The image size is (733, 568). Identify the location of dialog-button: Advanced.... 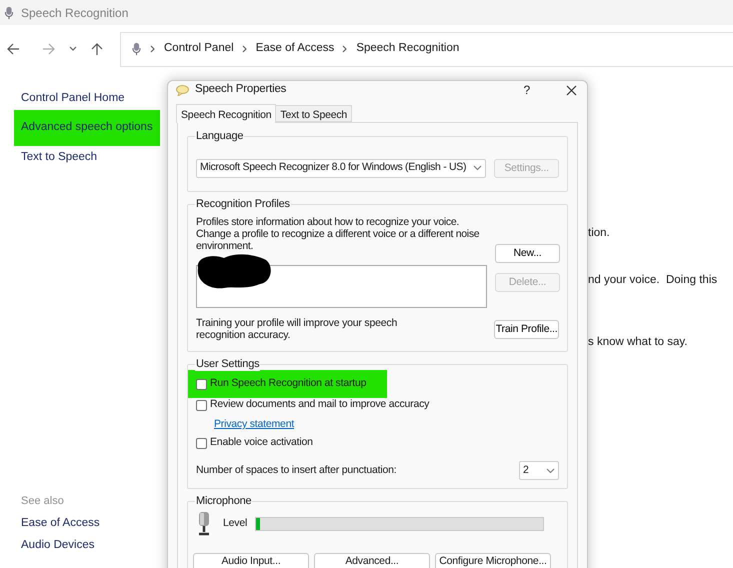
(372, 560).